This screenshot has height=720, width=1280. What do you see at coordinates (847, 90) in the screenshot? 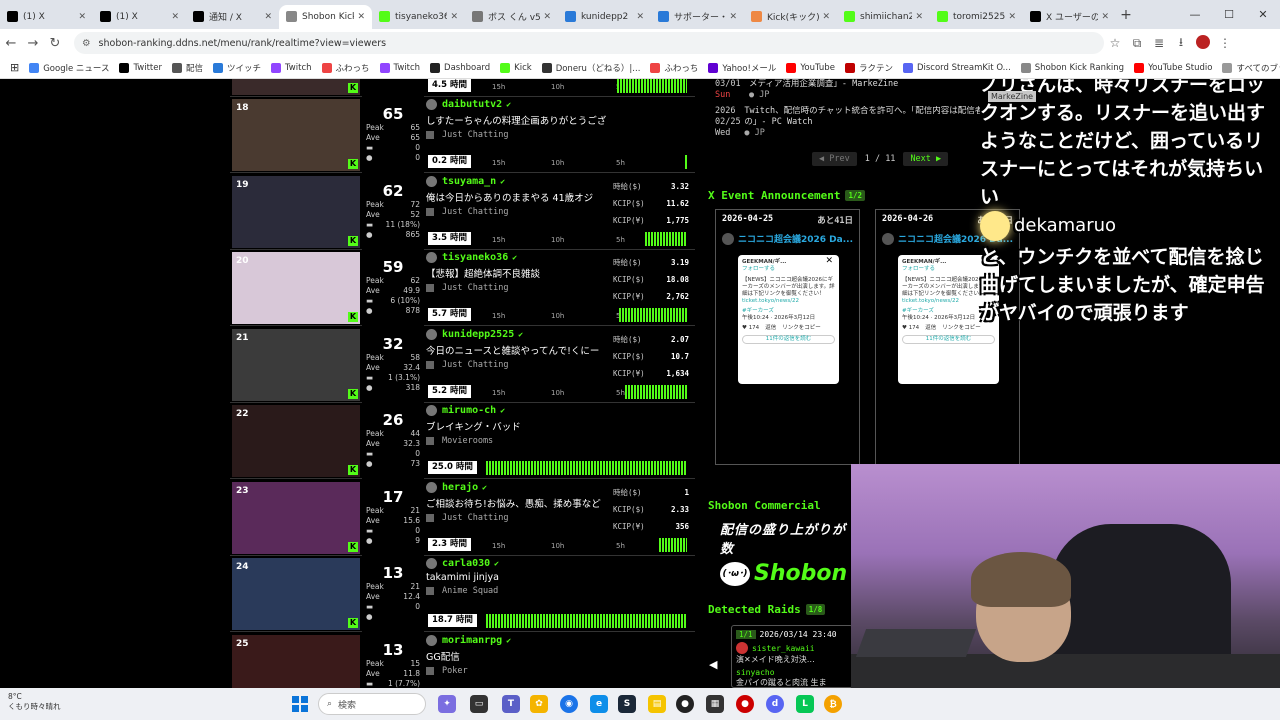
I see `news-item: 03/01 Sun メディア活用企業調査」- MarkeZine ● JP` at bounding box center [847, 90].